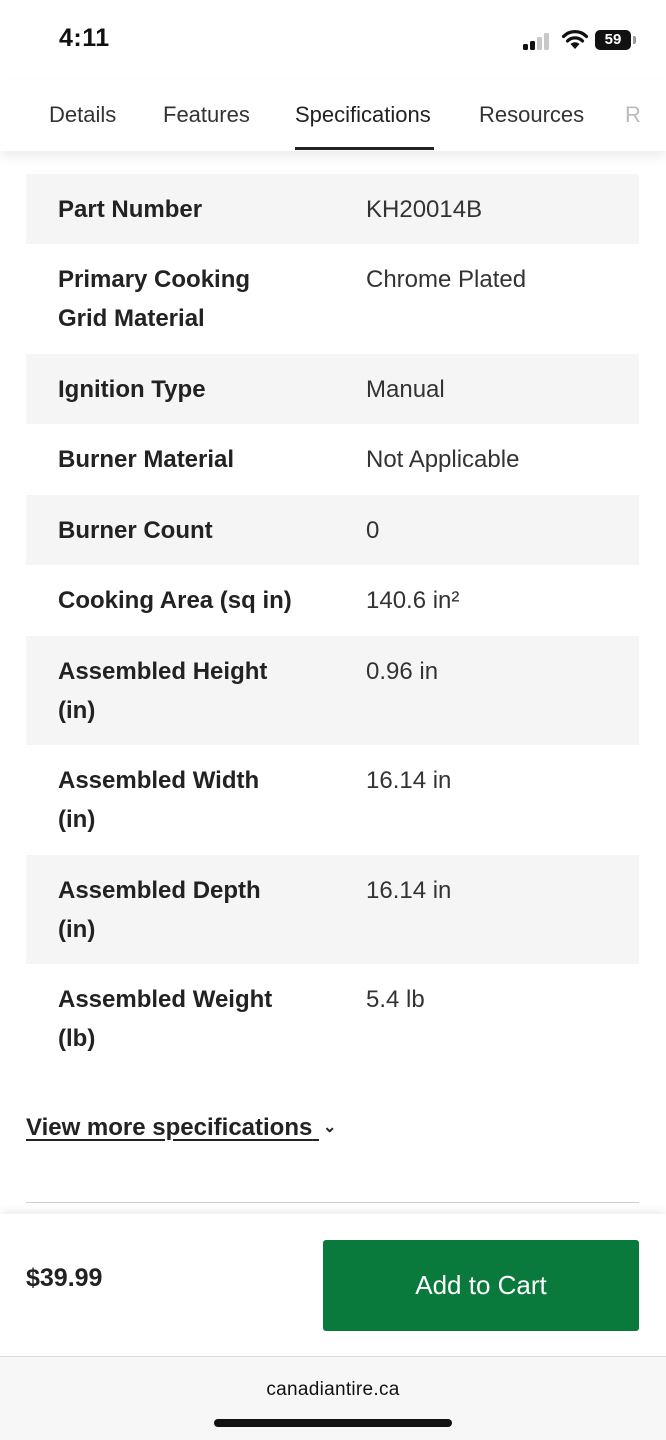  What do you see at coordinates (413, 600) in the screenshot?
I see `spec-value: 140.6 in²` at bounding box center [413, 600].